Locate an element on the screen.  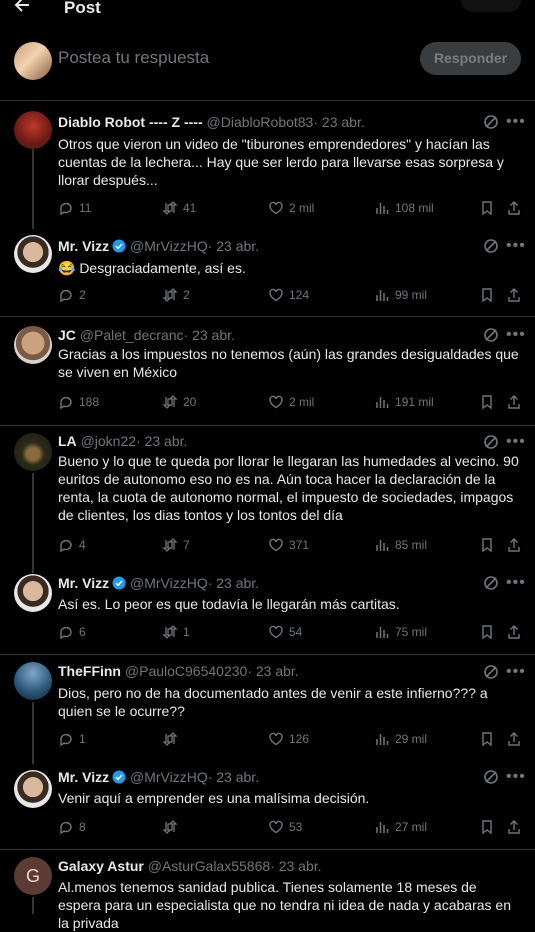
author-handle: @Palet_decranc is located at coordinates (132, 335).